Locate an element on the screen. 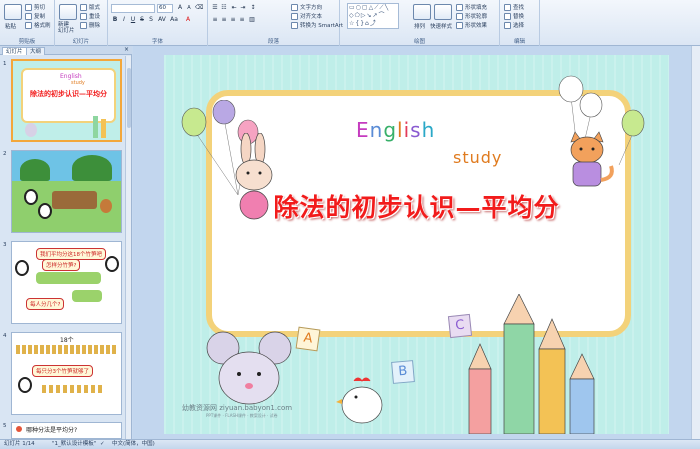 The height and width of the screenshot is (449, 700). strikethrough-button: S is located at coordinates (142, 20).